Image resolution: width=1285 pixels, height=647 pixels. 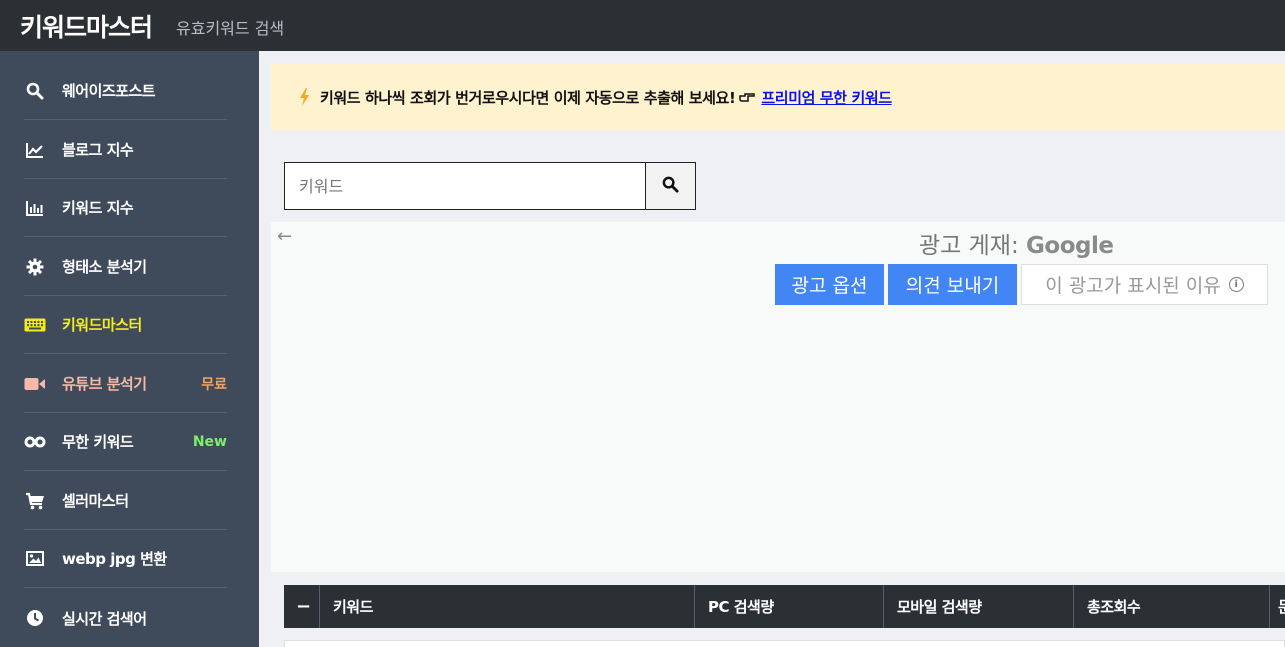 I want to click on sidebar-item-whereispost: 웨어이즈포스트, so click(x=125, y=91).